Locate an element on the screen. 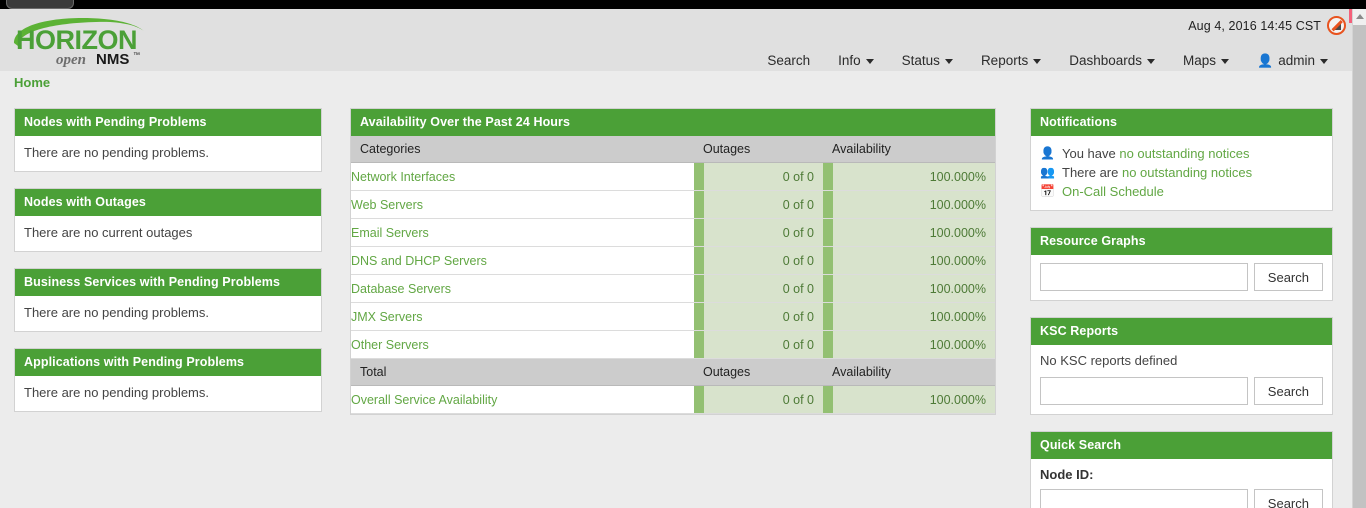 The image size is (1366, 508). nav-item-dashboards: Dashboards is located at coordinates (1112, 60).